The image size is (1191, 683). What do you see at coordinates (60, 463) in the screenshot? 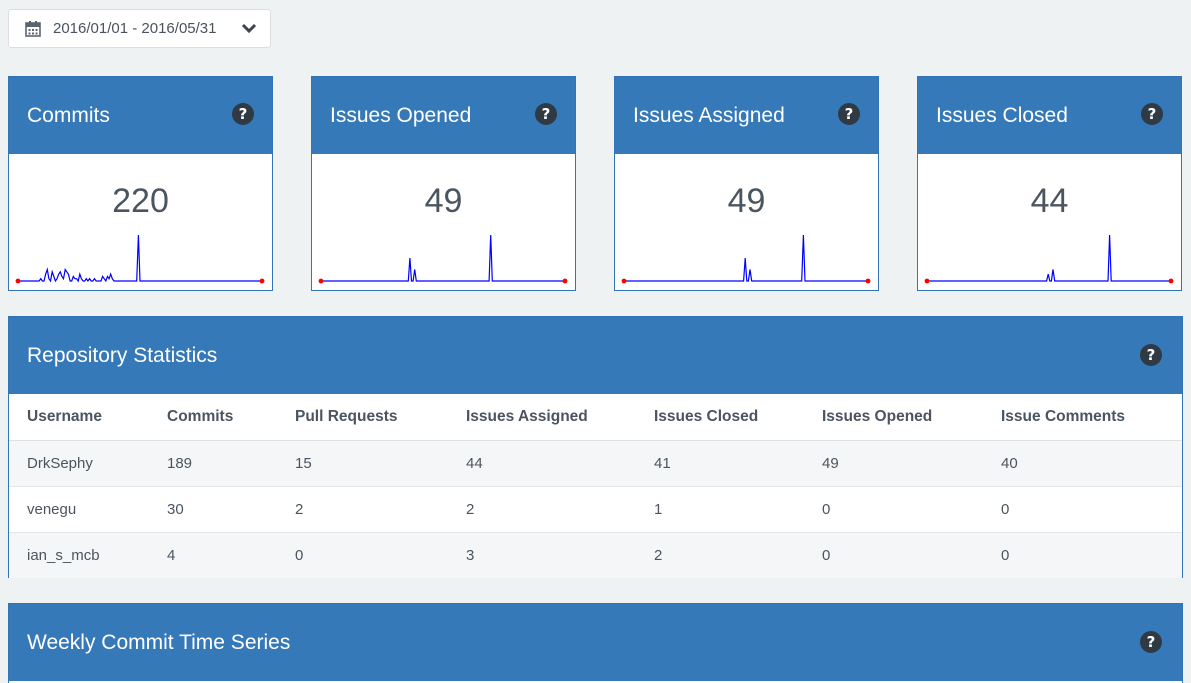
I see `table-cell: DrkSephy` at bounding box center [60, 463].